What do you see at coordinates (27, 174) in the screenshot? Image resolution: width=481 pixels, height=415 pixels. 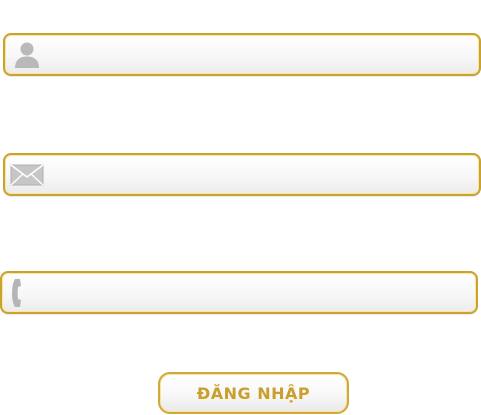 I see `envelope-icon` at bounding box center [27, 174].